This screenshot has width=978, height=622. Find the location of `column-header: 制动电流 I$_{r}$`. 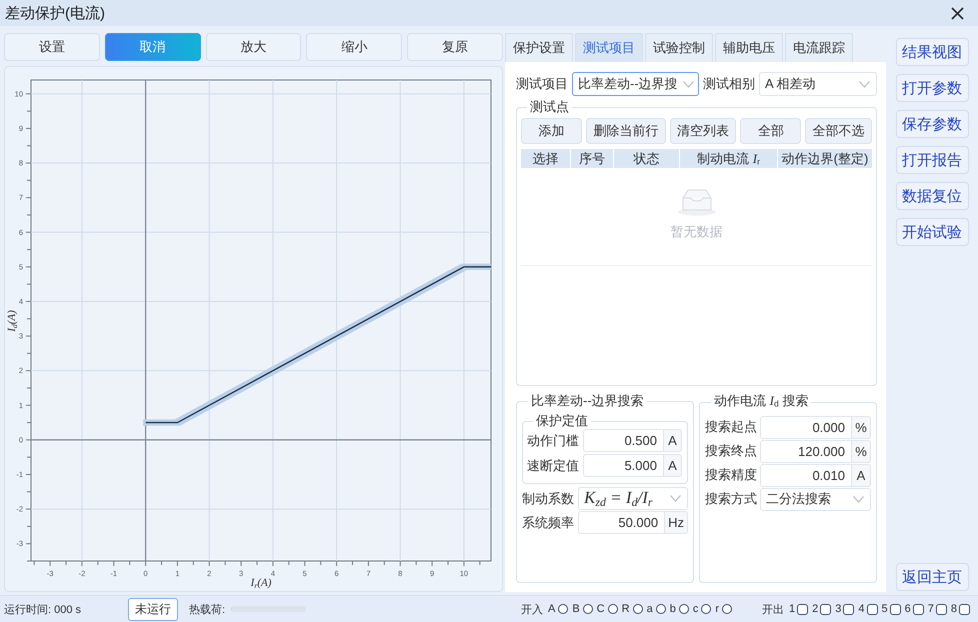

column-header: 制动电流 I$_{r}$ is located at coordinates (728, 158).